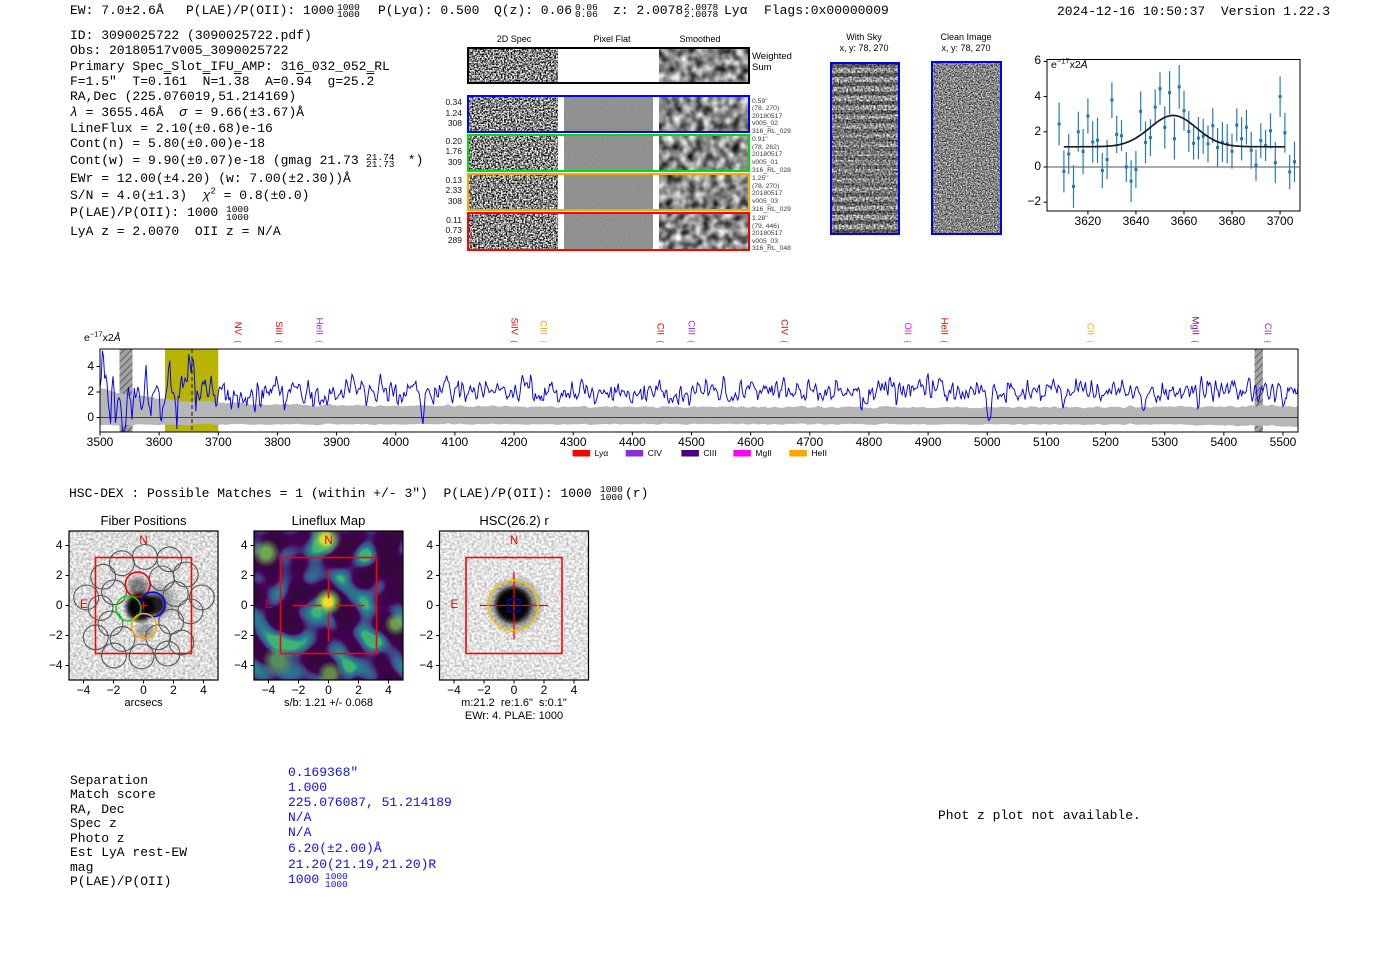 Image resolution: width=1400 pixels, height=953 pixels. Describe the element at coordinates (1195, 326) in the screenshot. I see `svg-text: MgII` at that location.